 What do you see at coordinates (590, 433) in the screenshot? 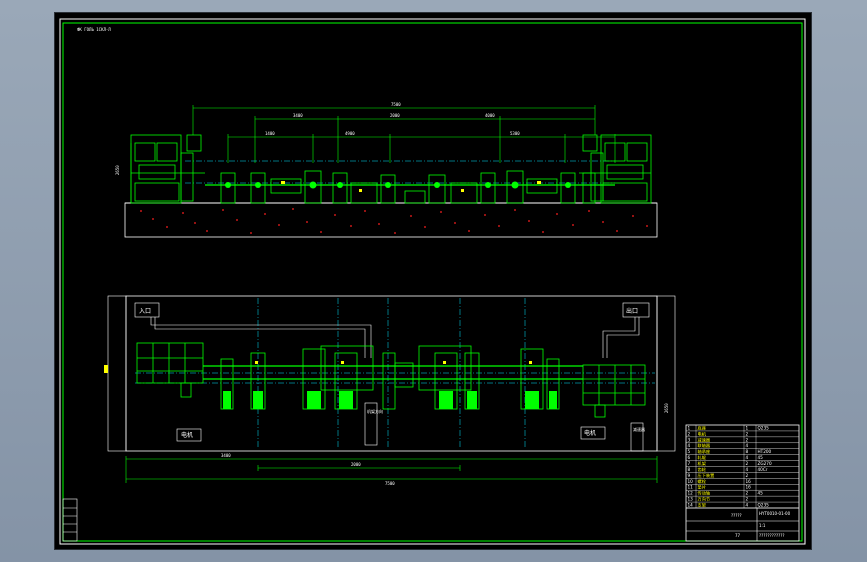
I see `label-motor-right: 电机` at bounding box center [590, 433].